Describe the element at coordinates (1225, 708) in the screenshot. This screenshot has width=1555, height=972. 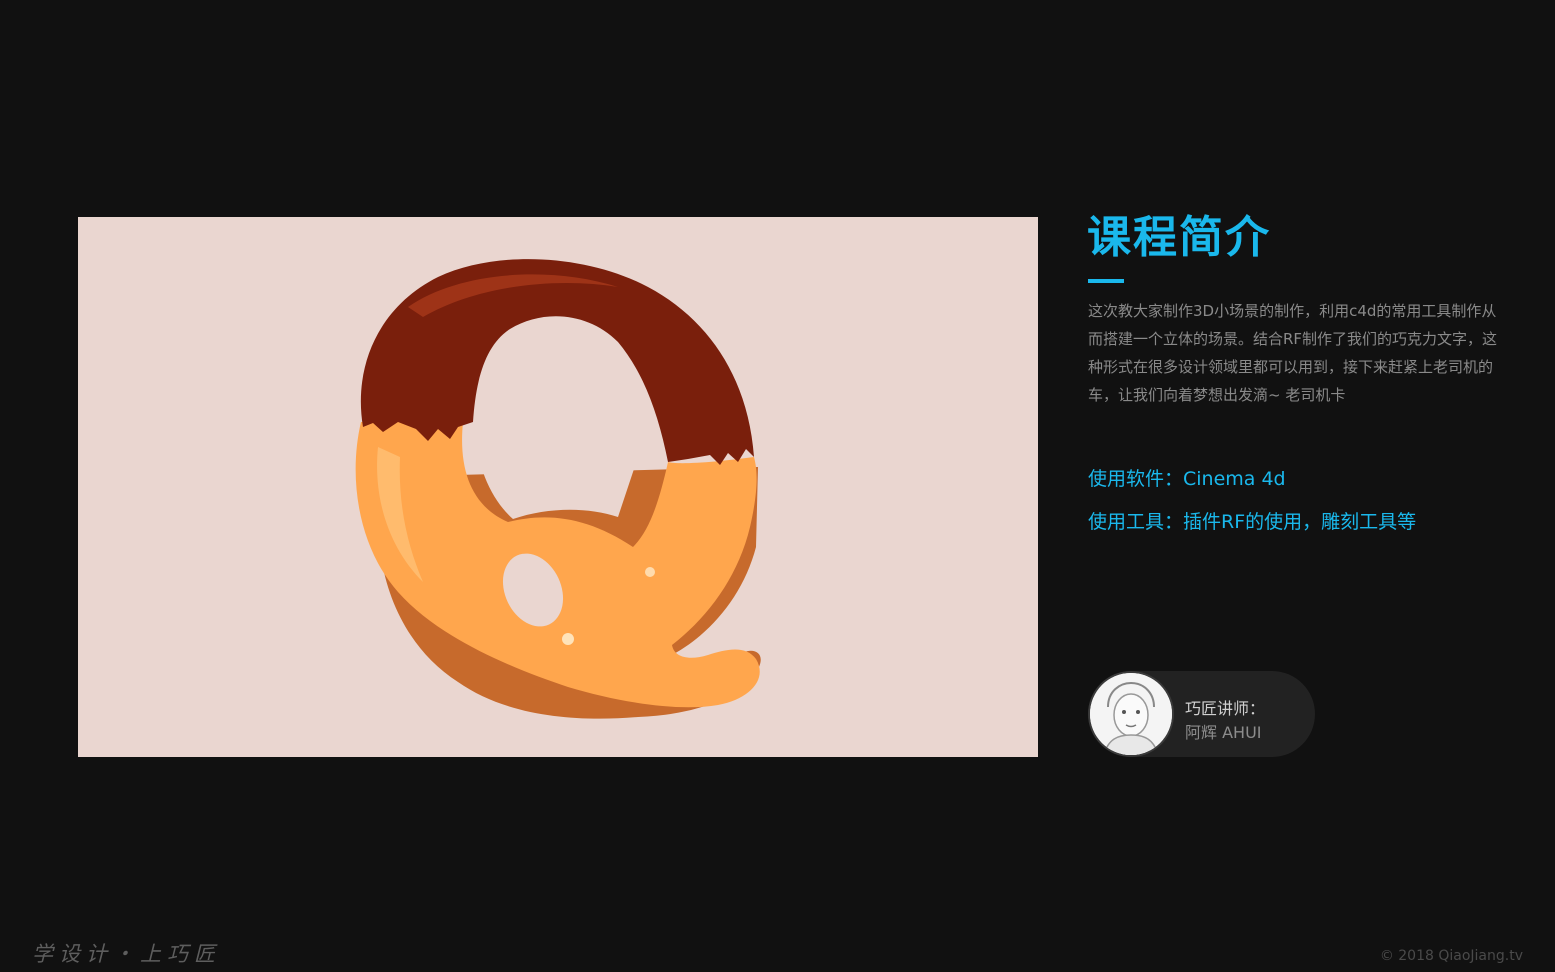
I see `instructor-label: 巧匠讲师：` at that location.